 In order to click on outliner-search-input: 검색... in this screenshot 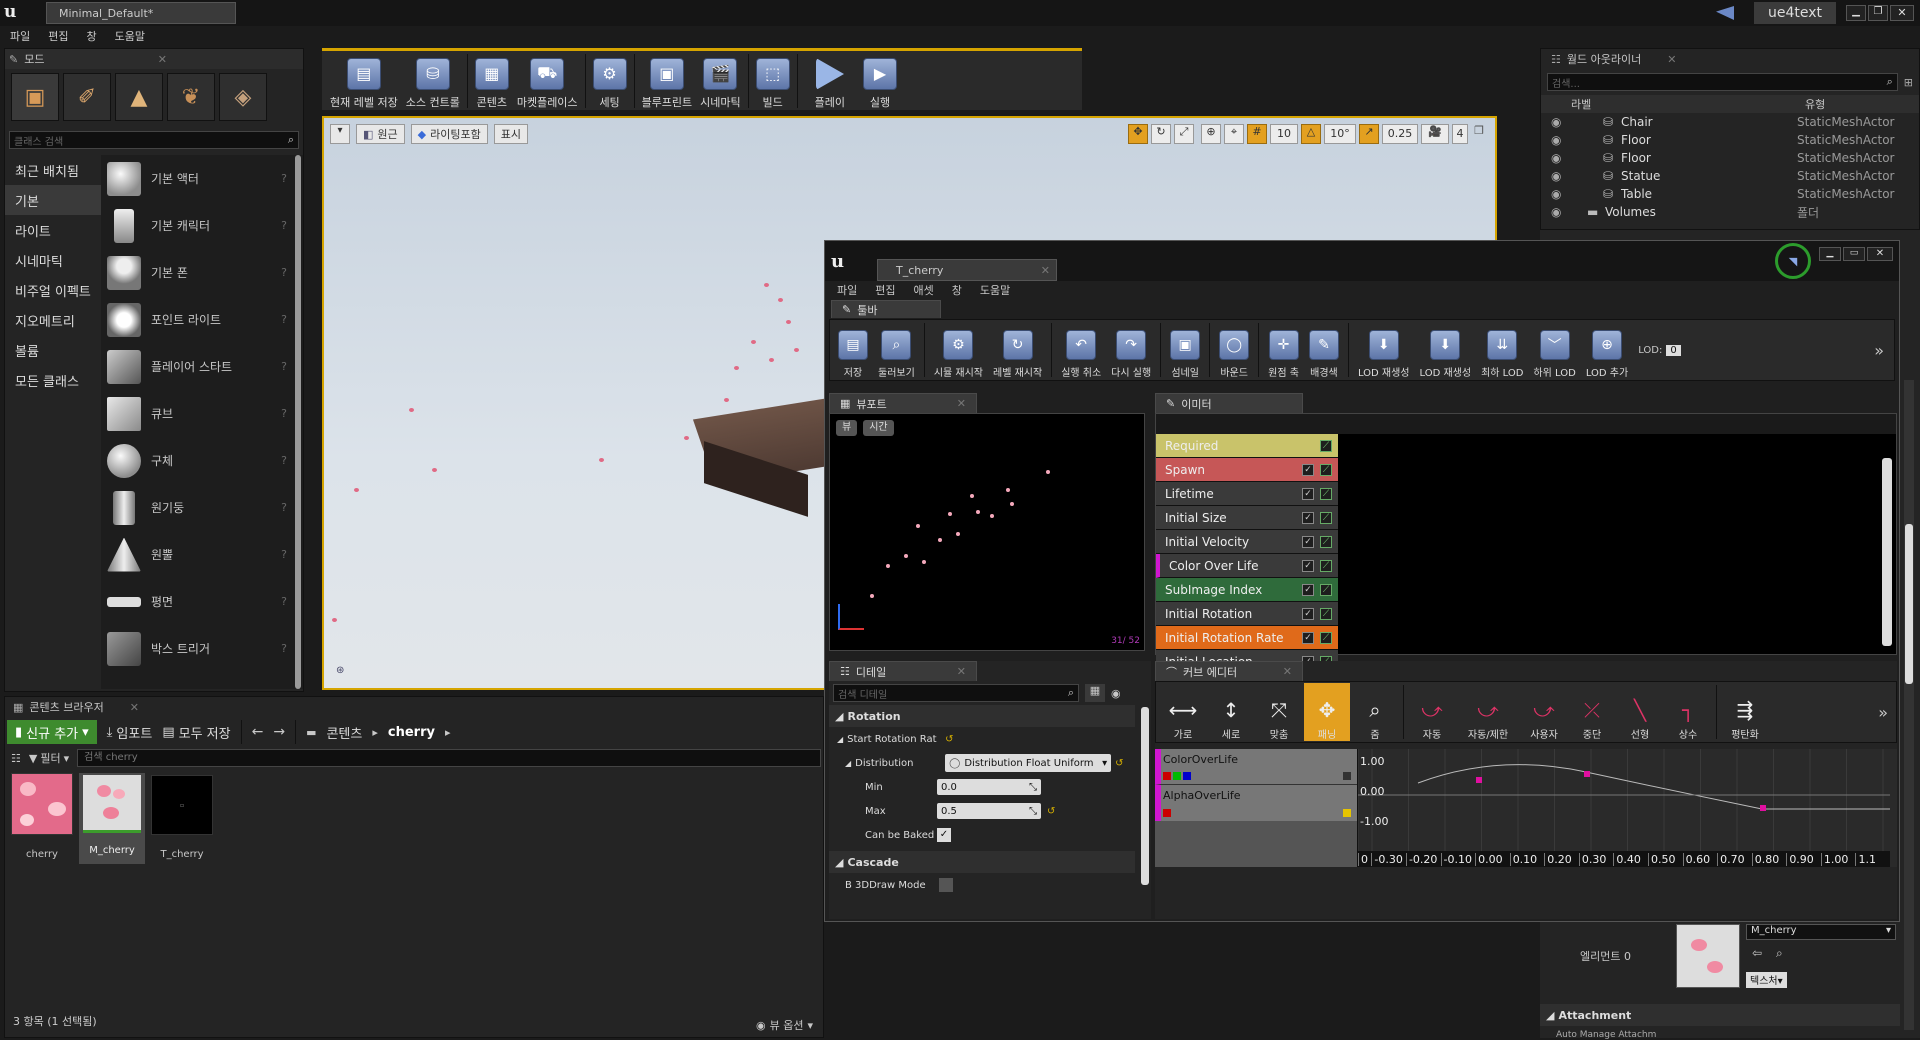, I will do `click(1719, 82)`.